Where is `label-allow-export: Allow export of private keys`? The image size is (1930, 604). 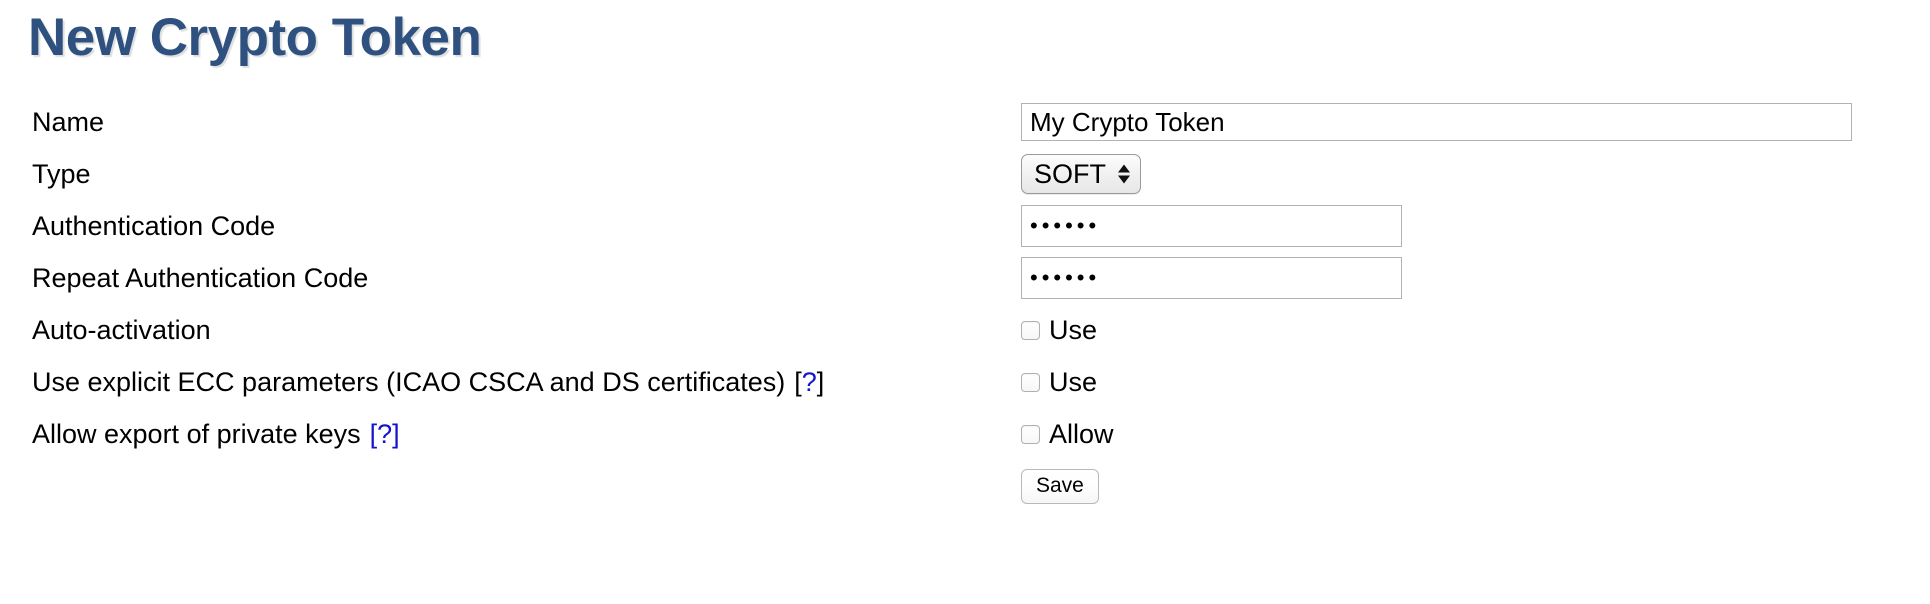
label-allow-export: Allow export of private keys is located at coordinates (196, 434).